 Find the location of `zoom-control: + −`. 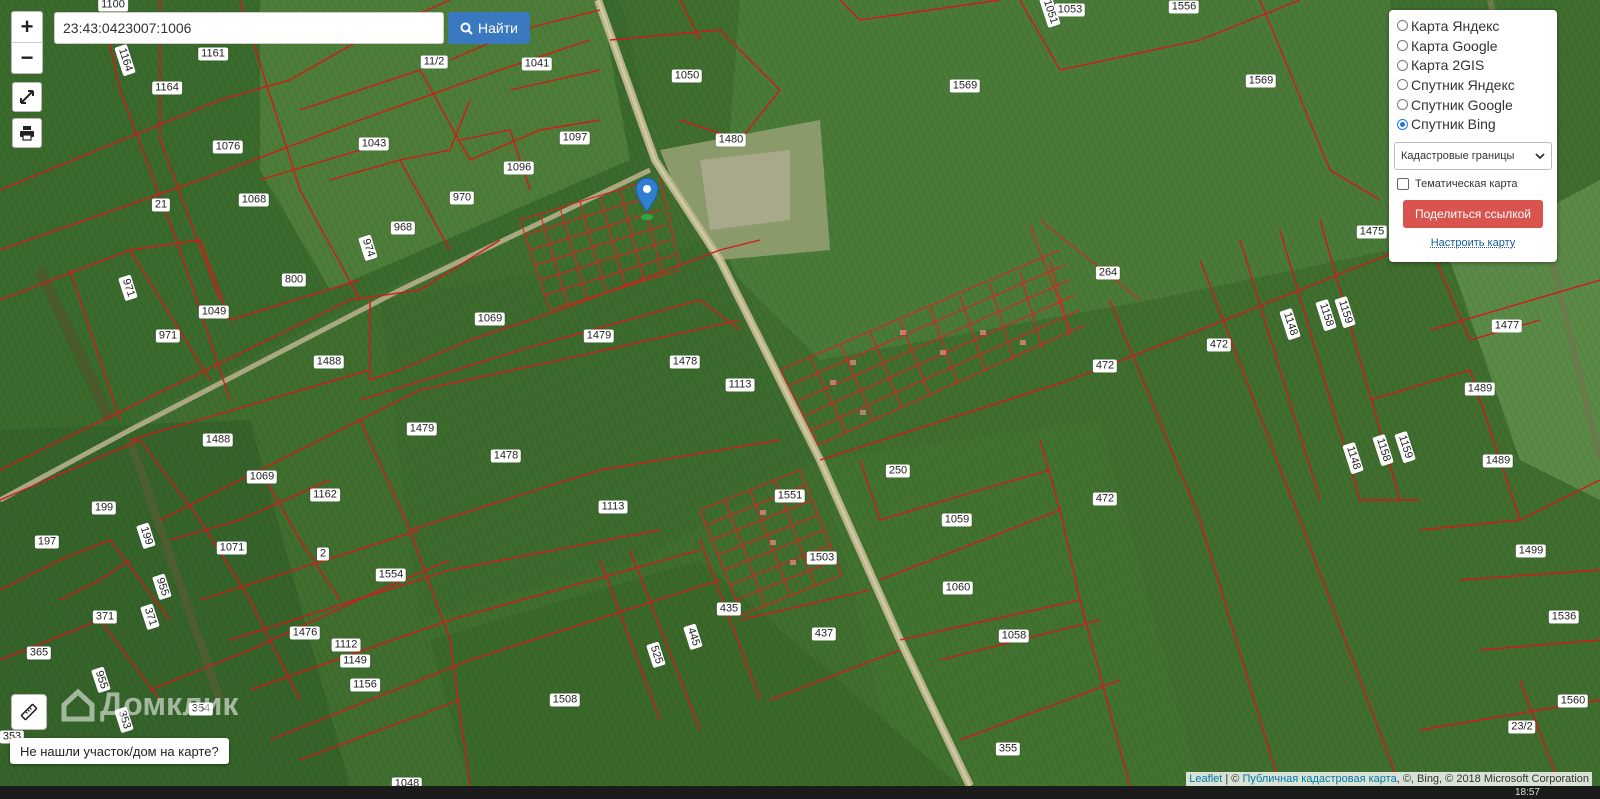

zoom-control: + − is located at coordinates (27, 42).